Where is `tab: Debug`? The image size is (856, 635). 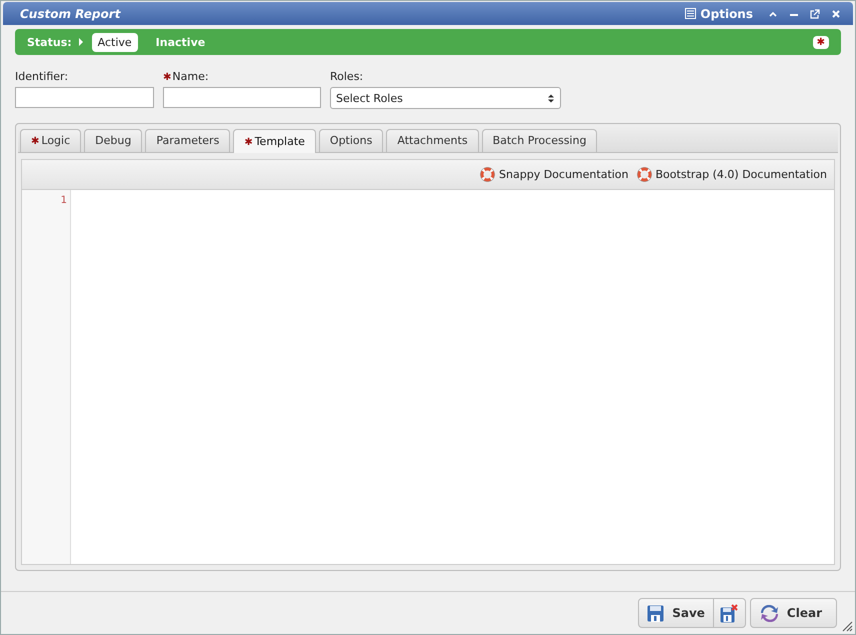
tab: Debug is located at coordinates (113, 140).